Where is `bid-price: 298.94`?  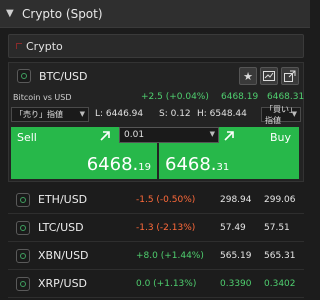 bid-price: 298.94 is located at coordinates (236, 199).